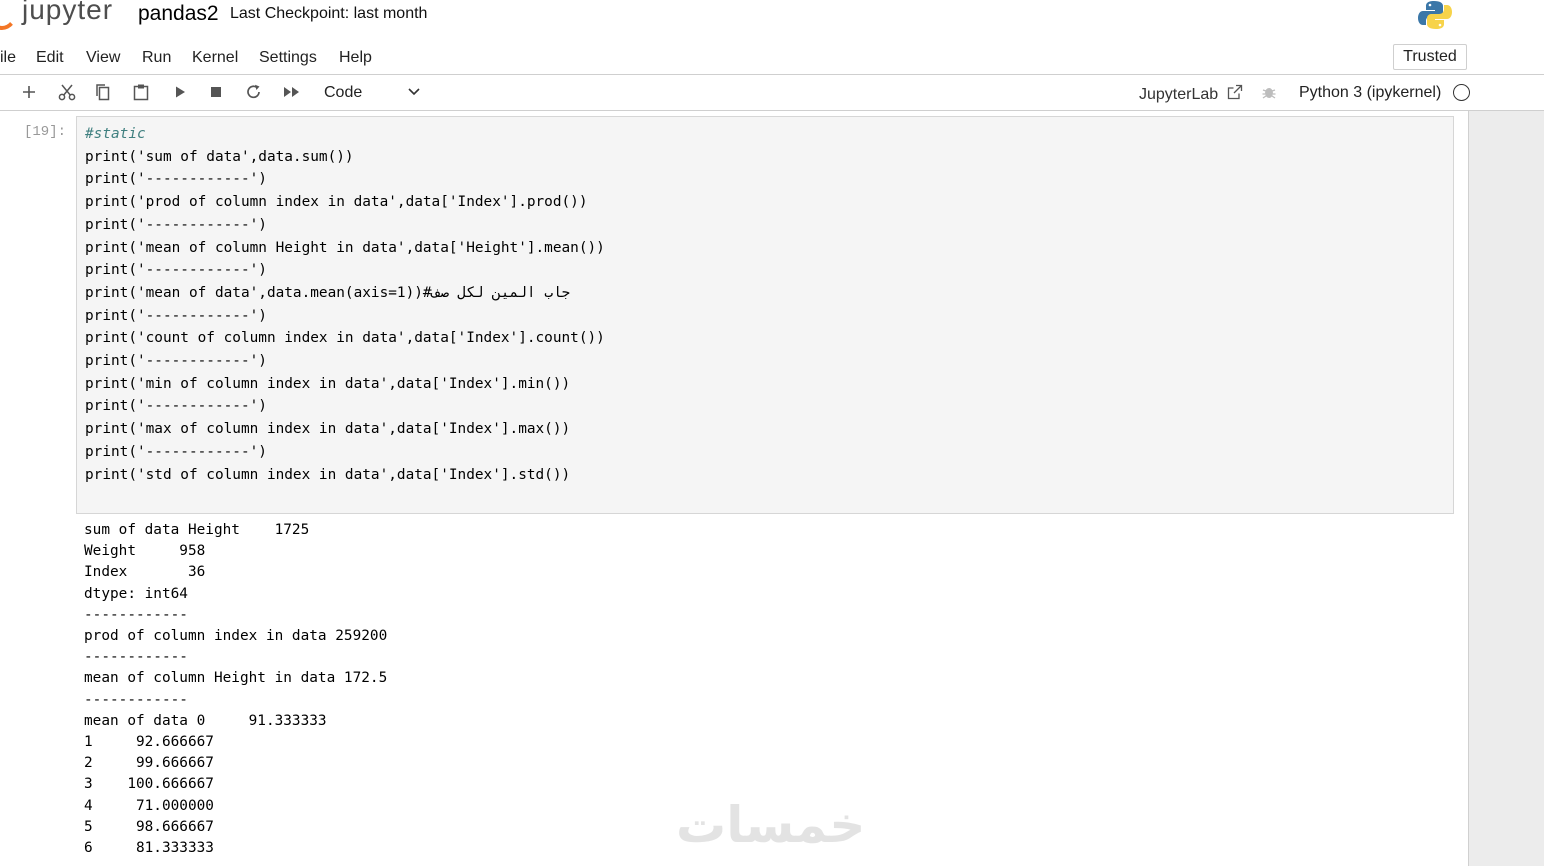 The height and width of the screenshot is (866, 1544). I want to click on notebook-toolbar: Code JupyterLab Python 3 (ipykernel), so click(772, 93).